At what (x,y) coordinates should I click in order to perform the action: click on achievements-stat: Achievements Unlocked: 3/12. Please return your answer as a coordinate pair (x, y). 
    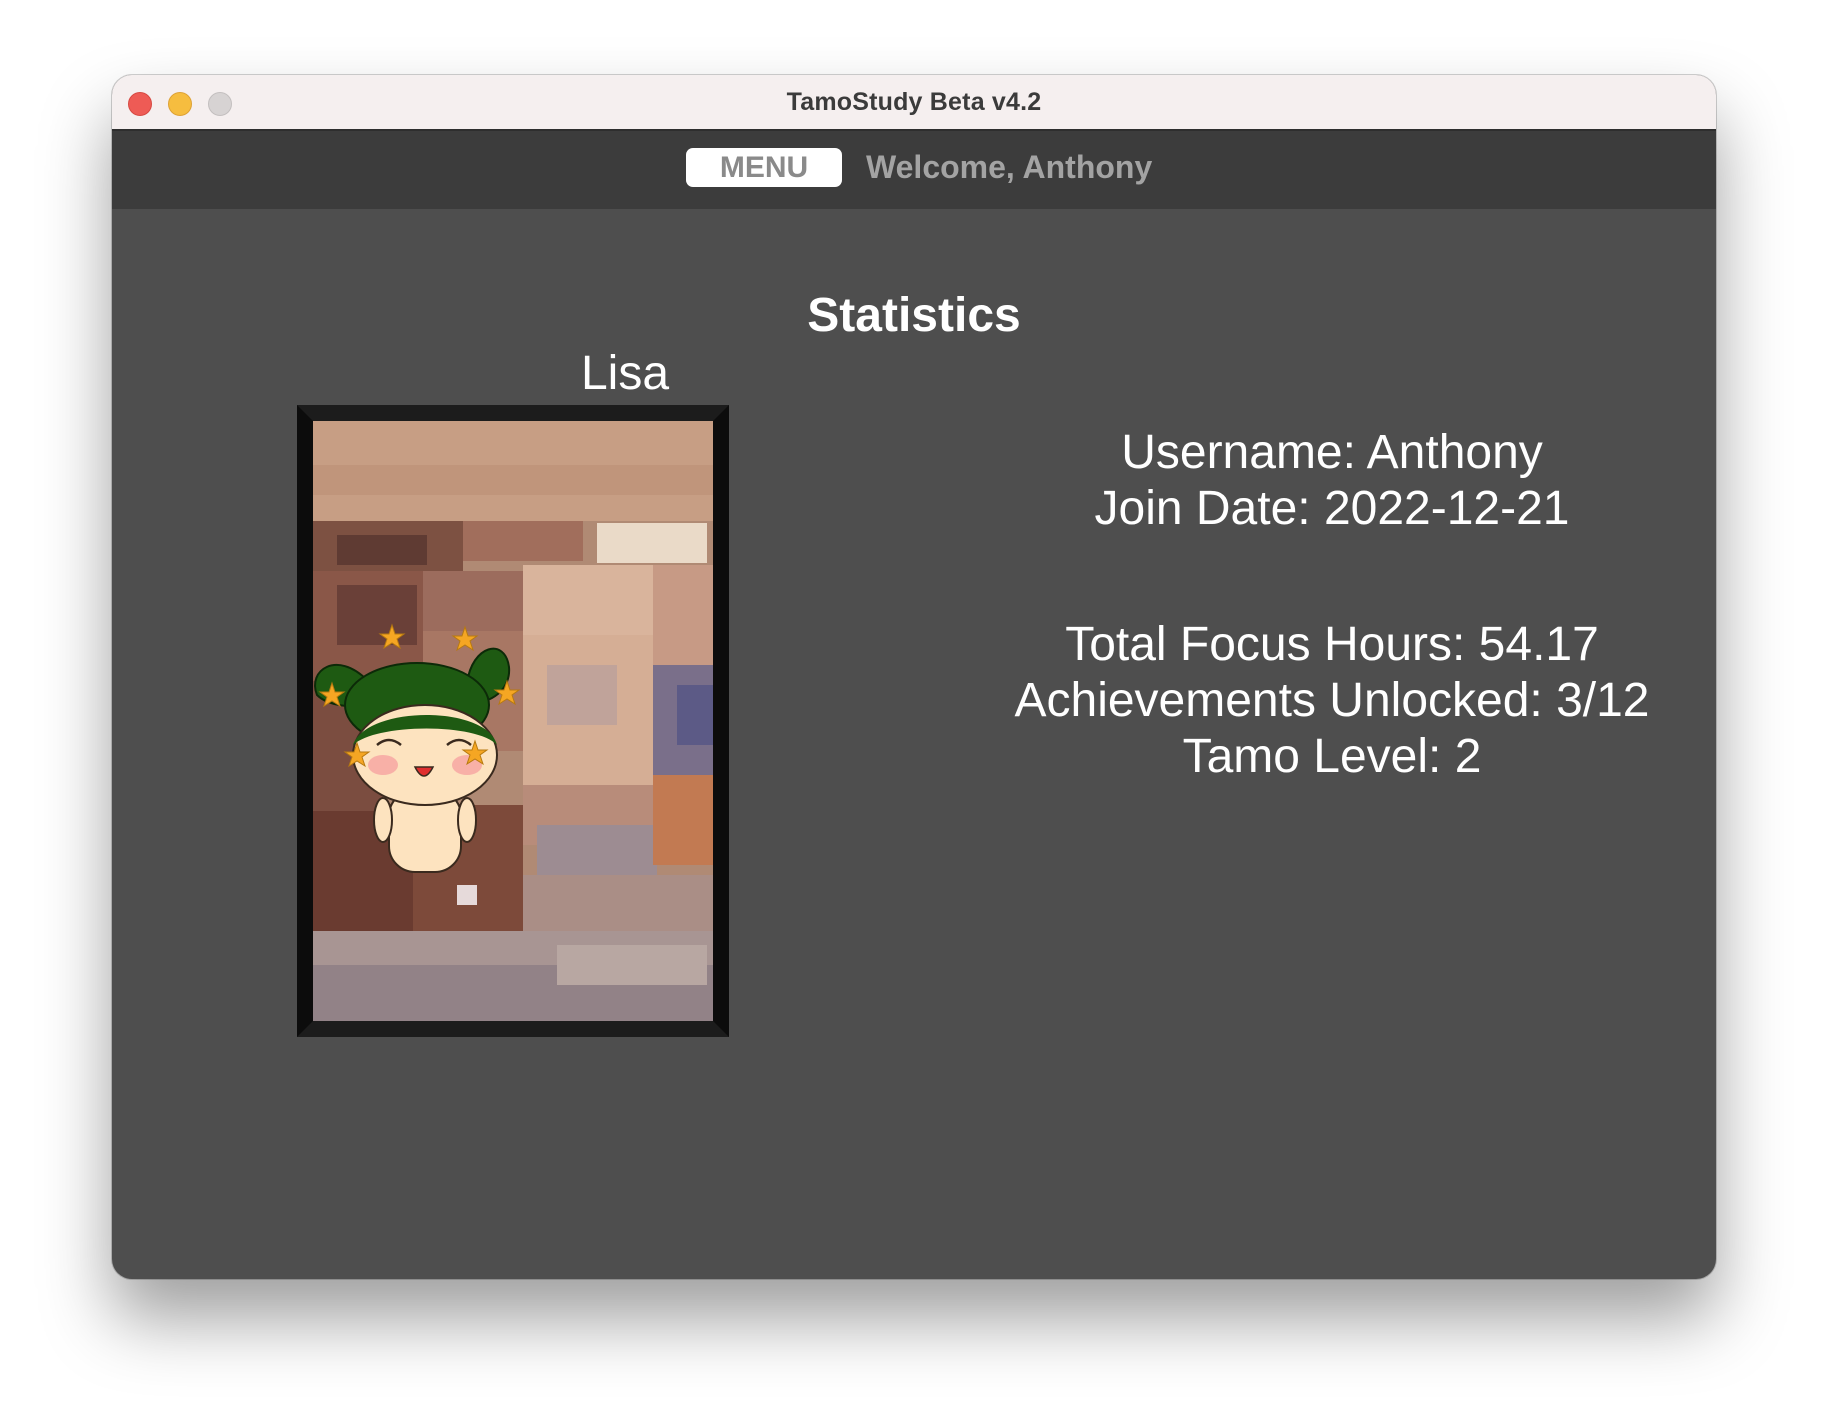
    Looking at the image, I should click on (1332, 700).